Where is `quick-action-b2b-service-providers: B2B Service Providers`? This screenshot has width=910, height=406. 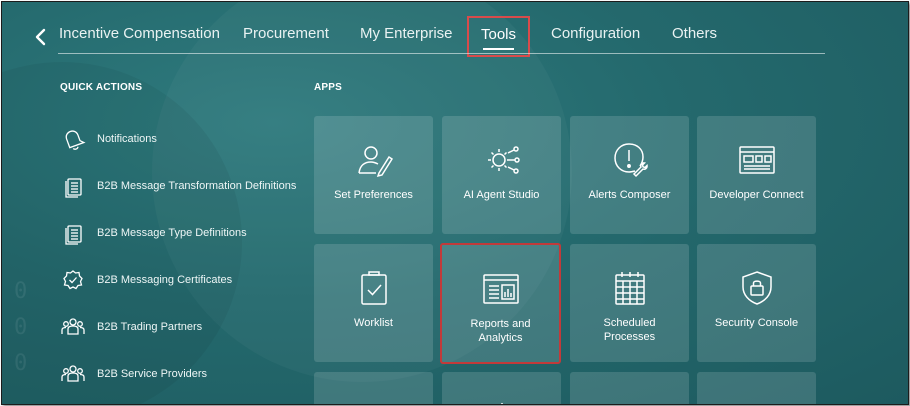
quick-action-b2b-service-providers: B2B Service Providers is located at coordinates (185, 374).